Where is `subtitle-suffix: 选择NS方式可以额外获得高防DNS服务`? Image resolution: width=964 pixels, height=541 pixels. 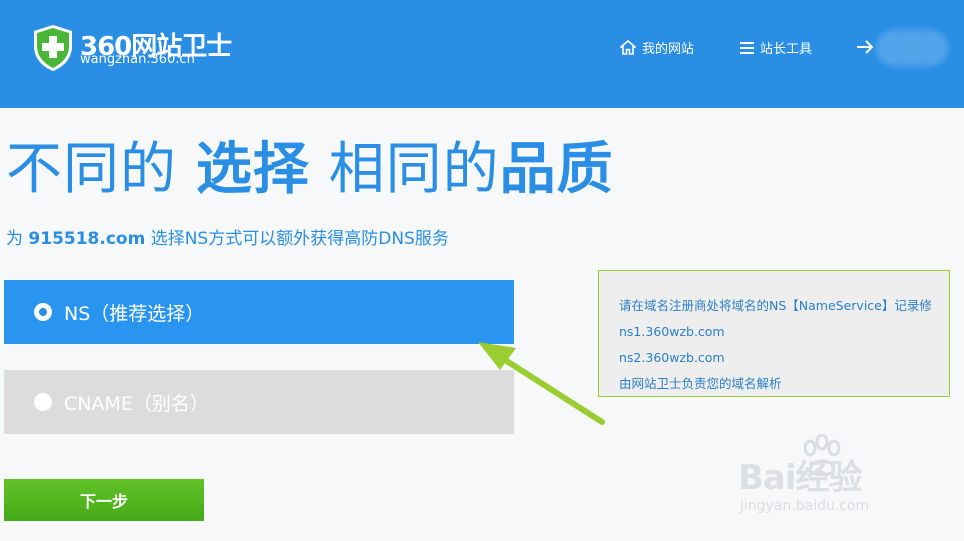 subtitle-suffix: 选择NS方式可以额外获得高防DNS服务 is located at coordinates (297, 239).